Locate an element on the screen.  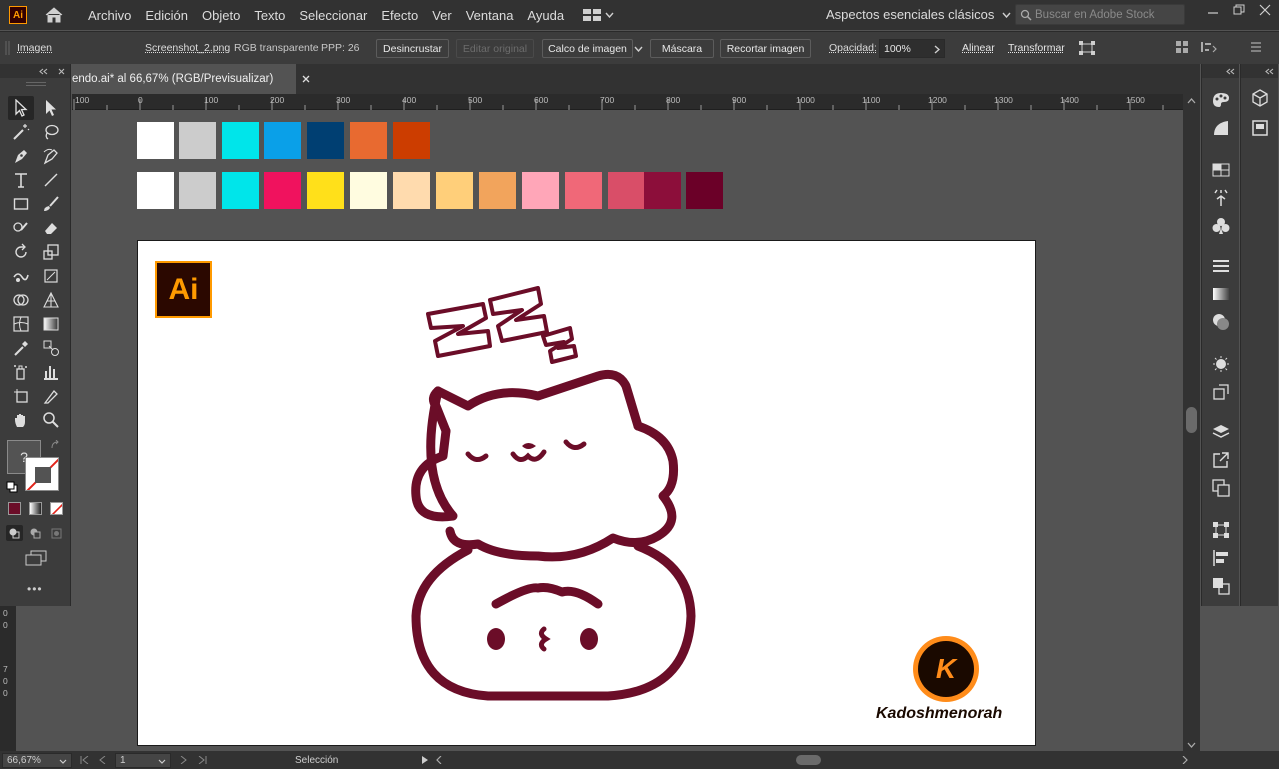
appearance-panel-icon is located at coordinates (1221, 364).